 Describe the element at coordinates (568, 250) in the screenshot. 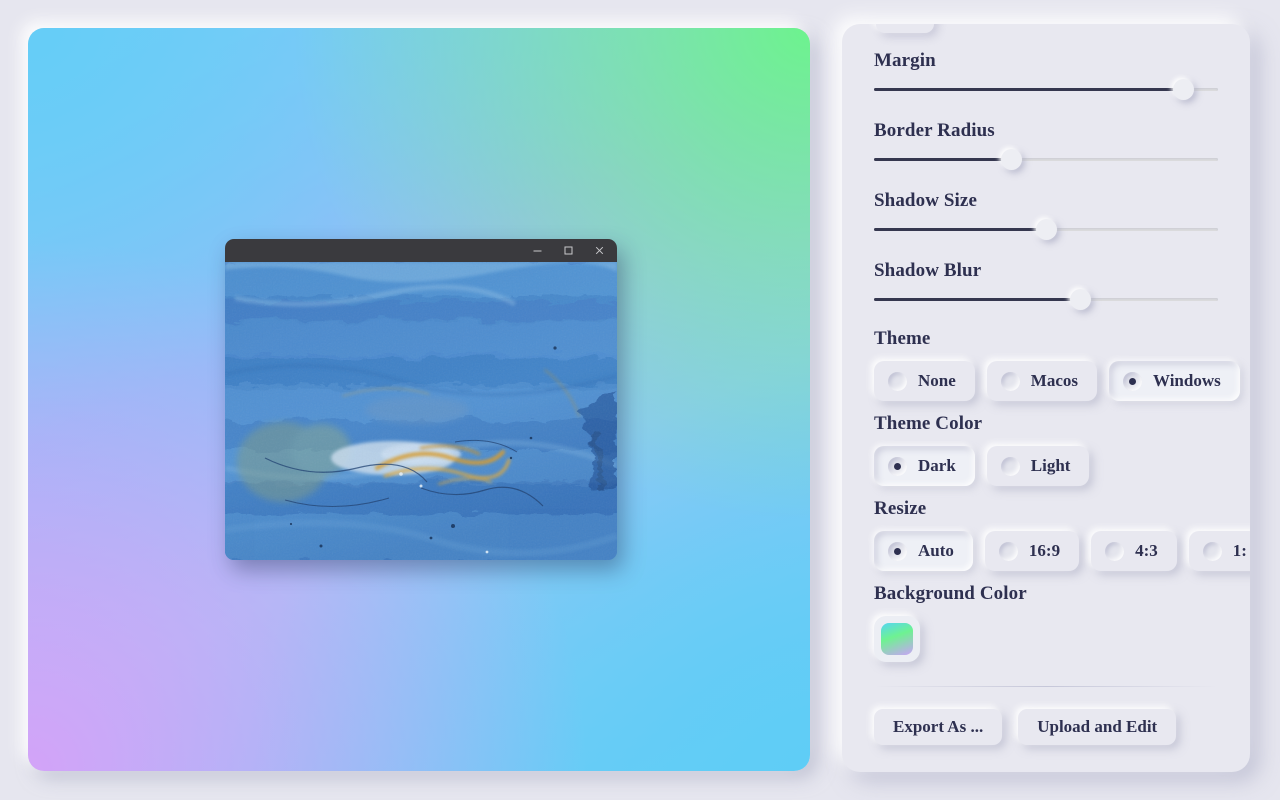

I see `maximize-icon` at that location.